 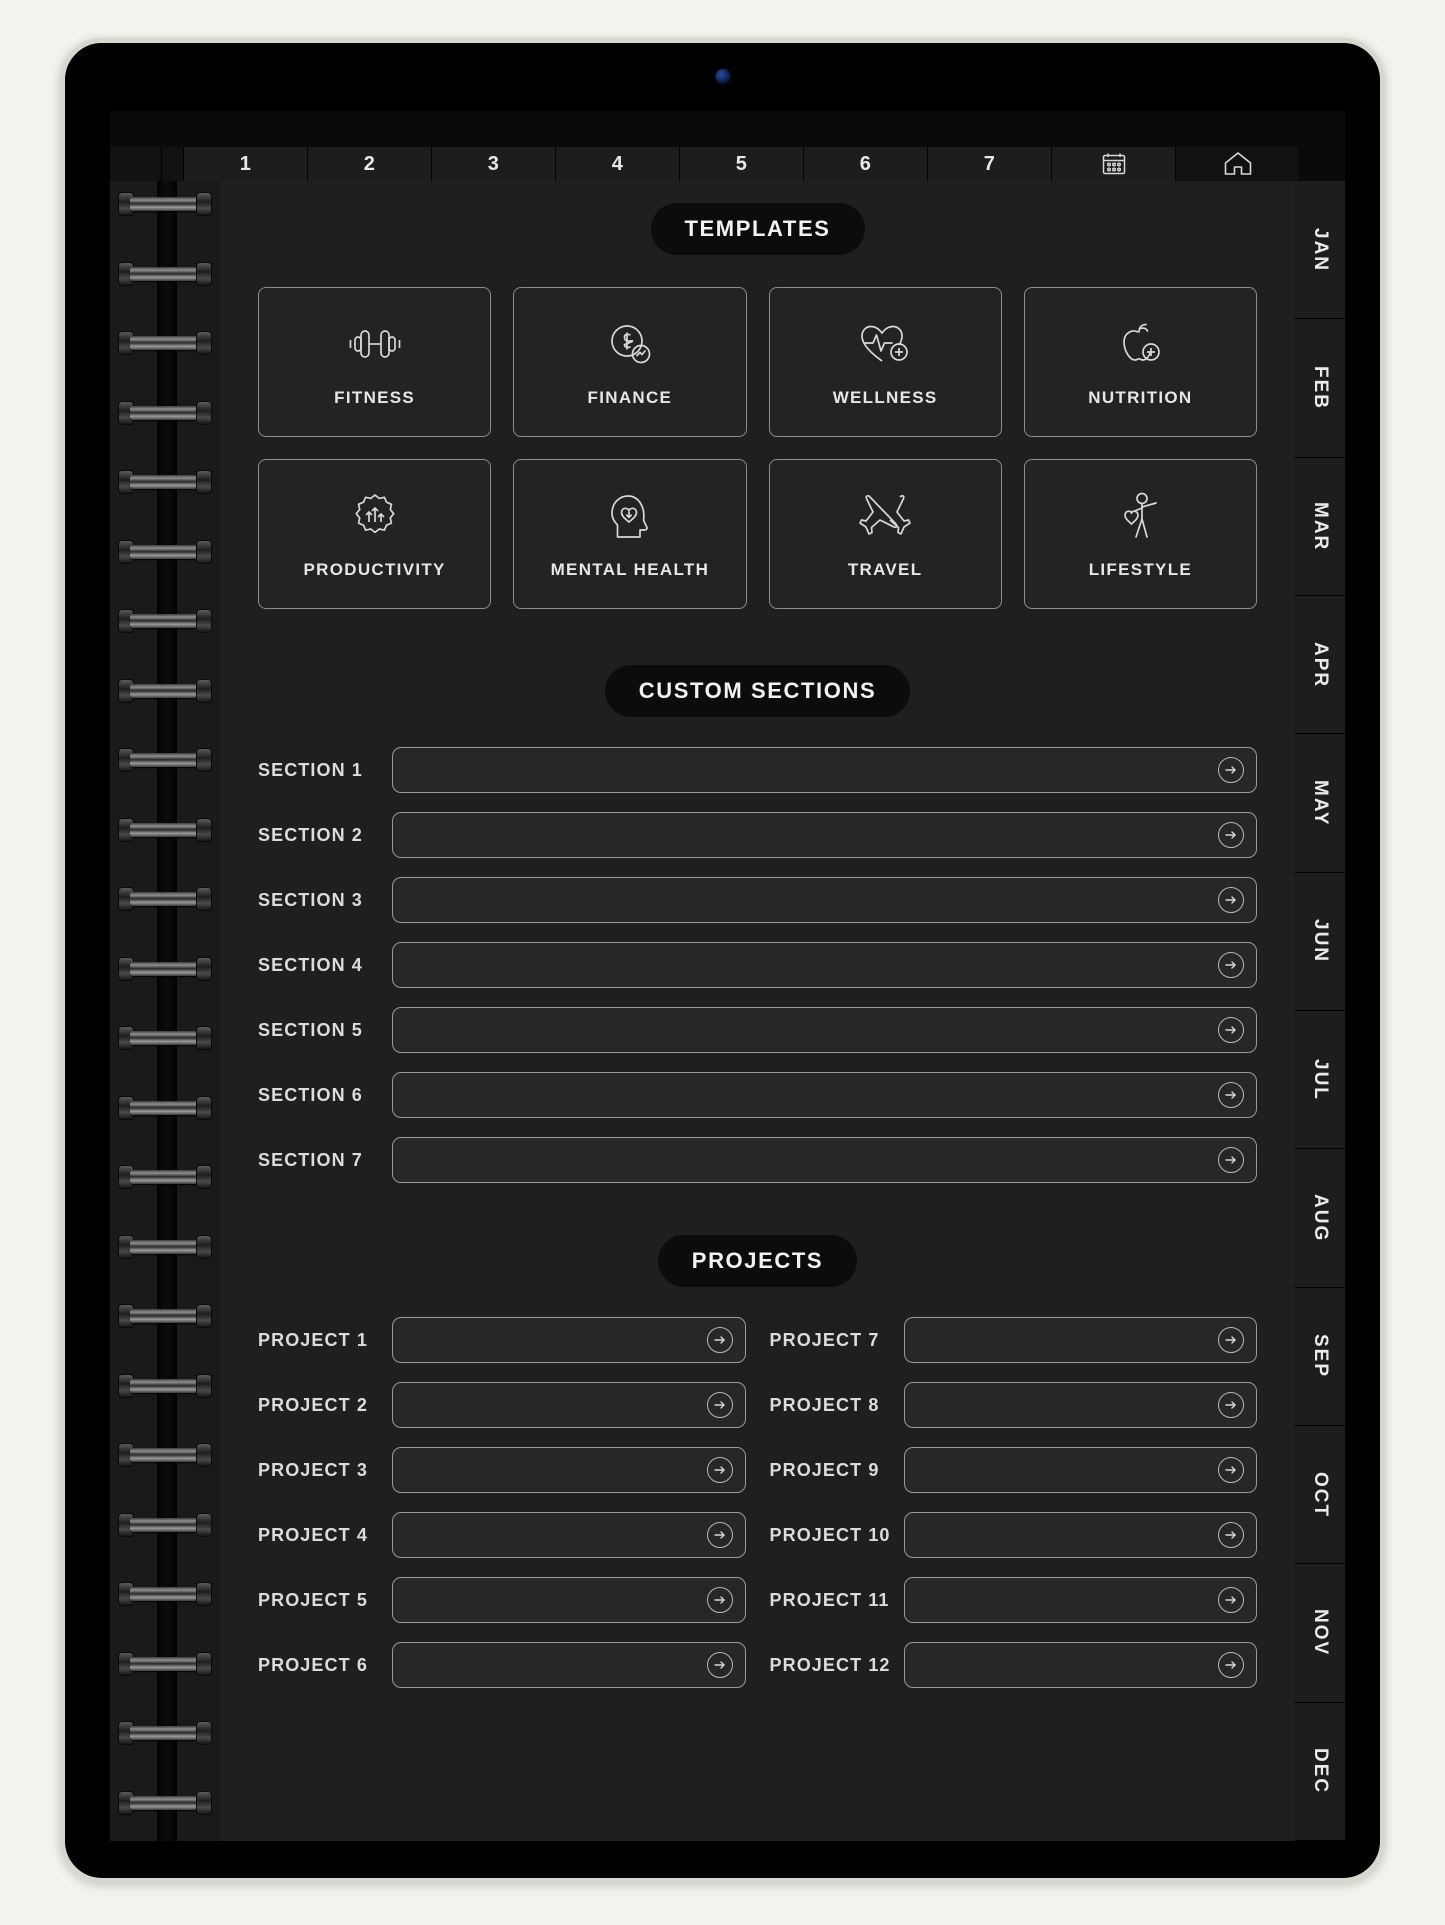 I want to click on template-card-mental-health: MENTAL HEALTH, so click(x=630, y=534).